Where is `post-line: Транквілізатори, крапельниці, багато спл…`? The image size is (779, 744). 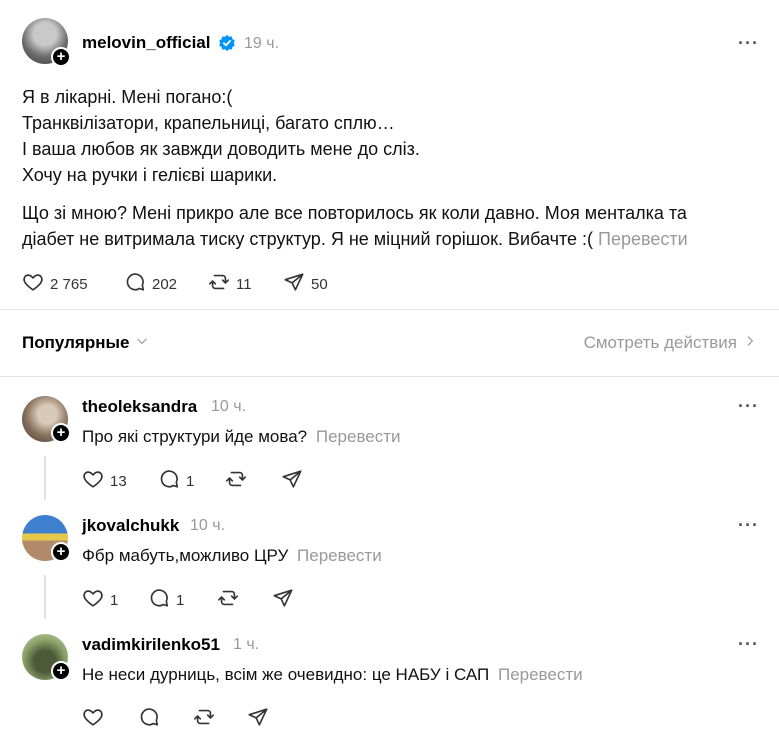
post-line: Транквілізатори, крапельниці, багато спл… is located at coordinates (208, 123).